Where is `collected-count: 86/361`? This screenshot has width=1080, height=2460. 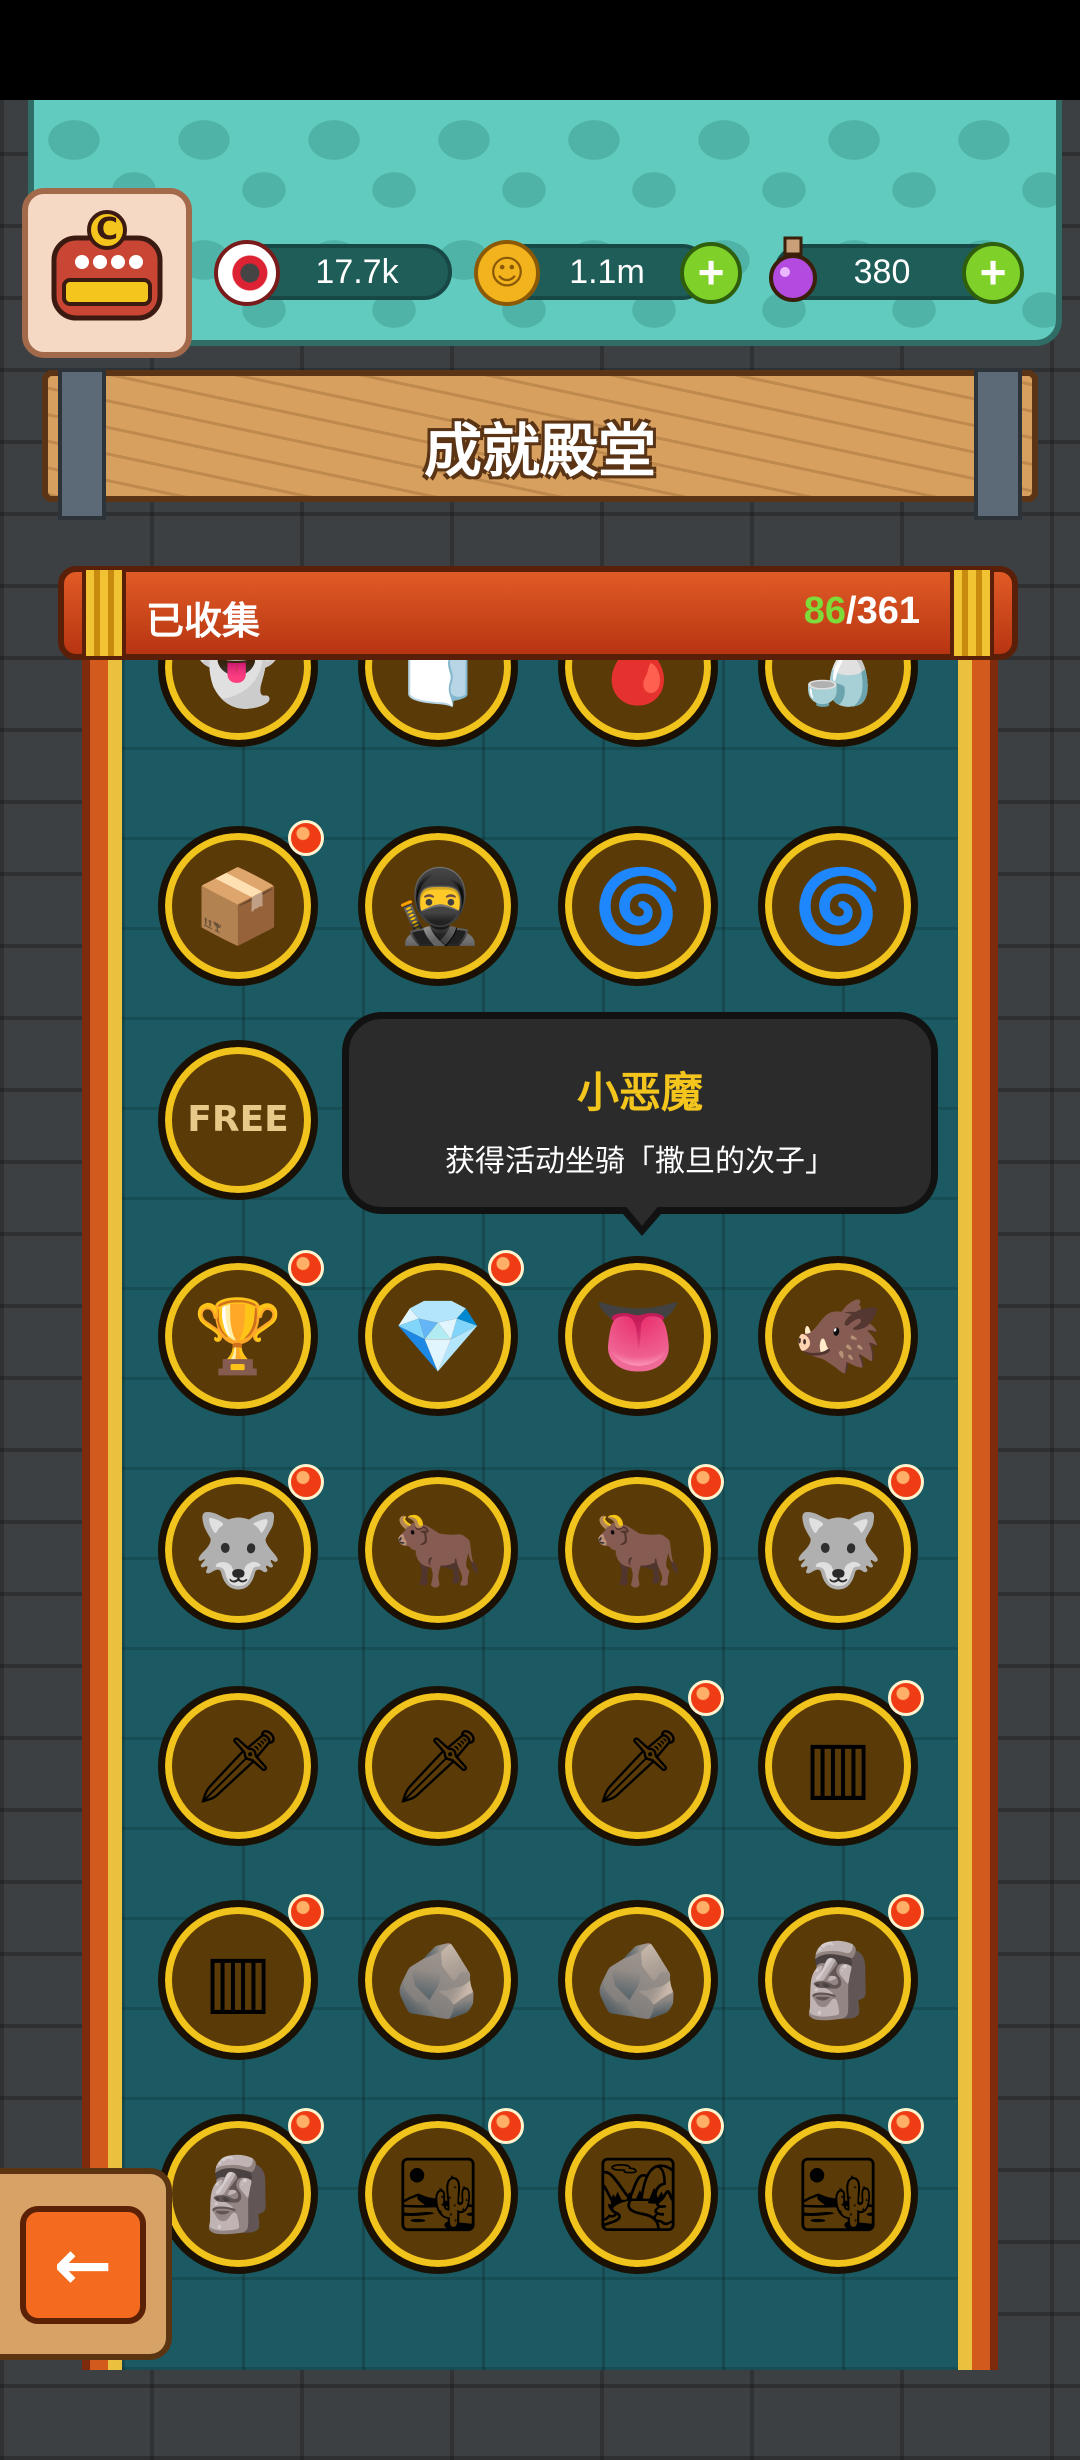
collected-count: 86/361 is located at coordinates (862, 611).